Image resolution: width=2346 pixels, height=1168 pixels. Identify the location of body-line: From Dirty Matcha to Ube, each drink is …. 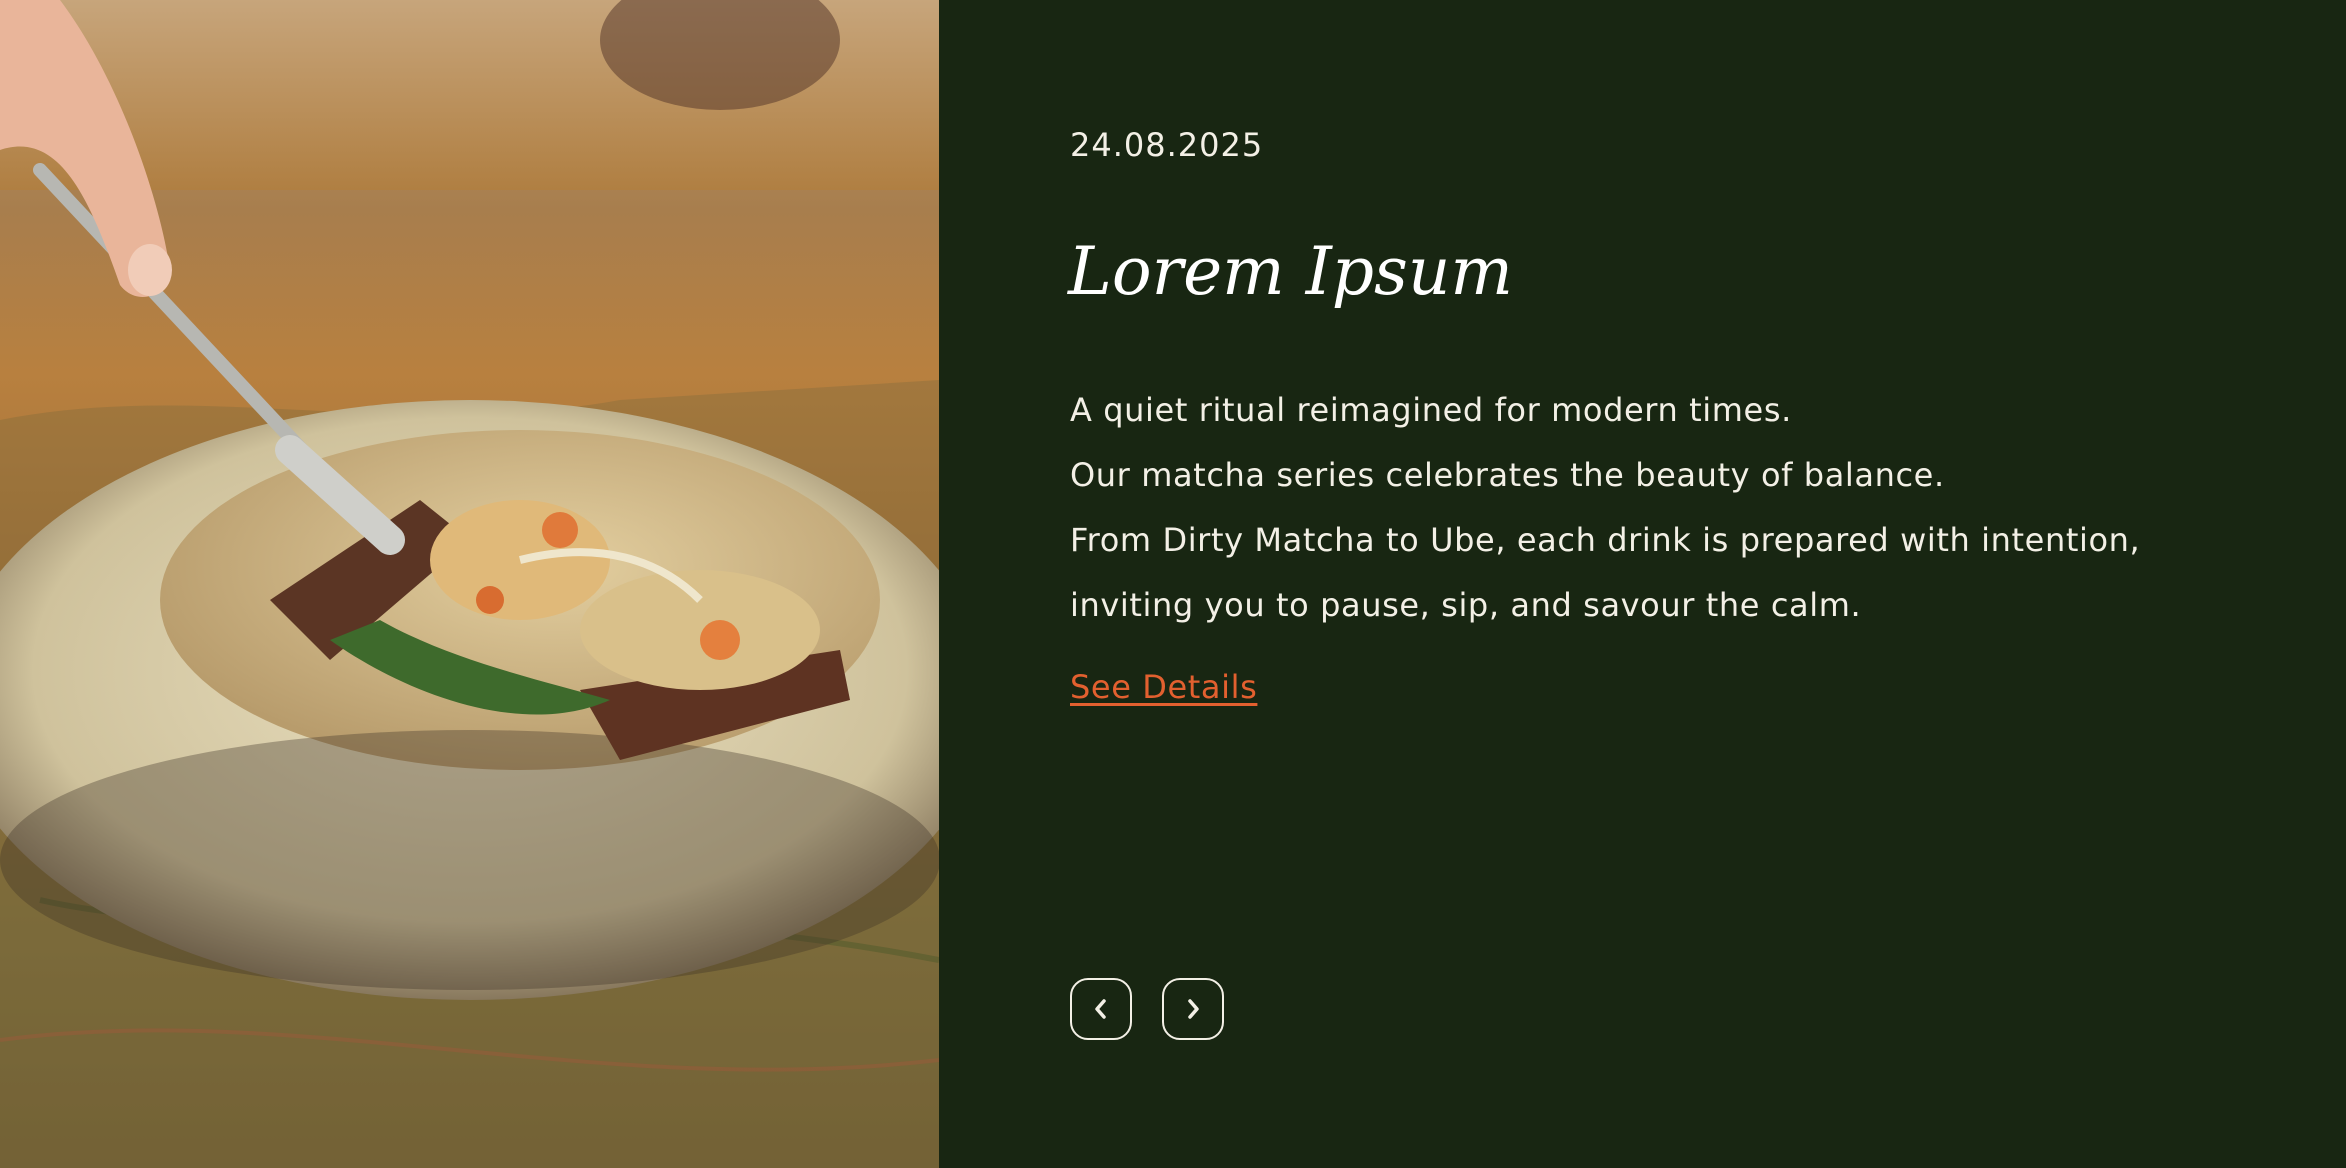
(1605, 540).